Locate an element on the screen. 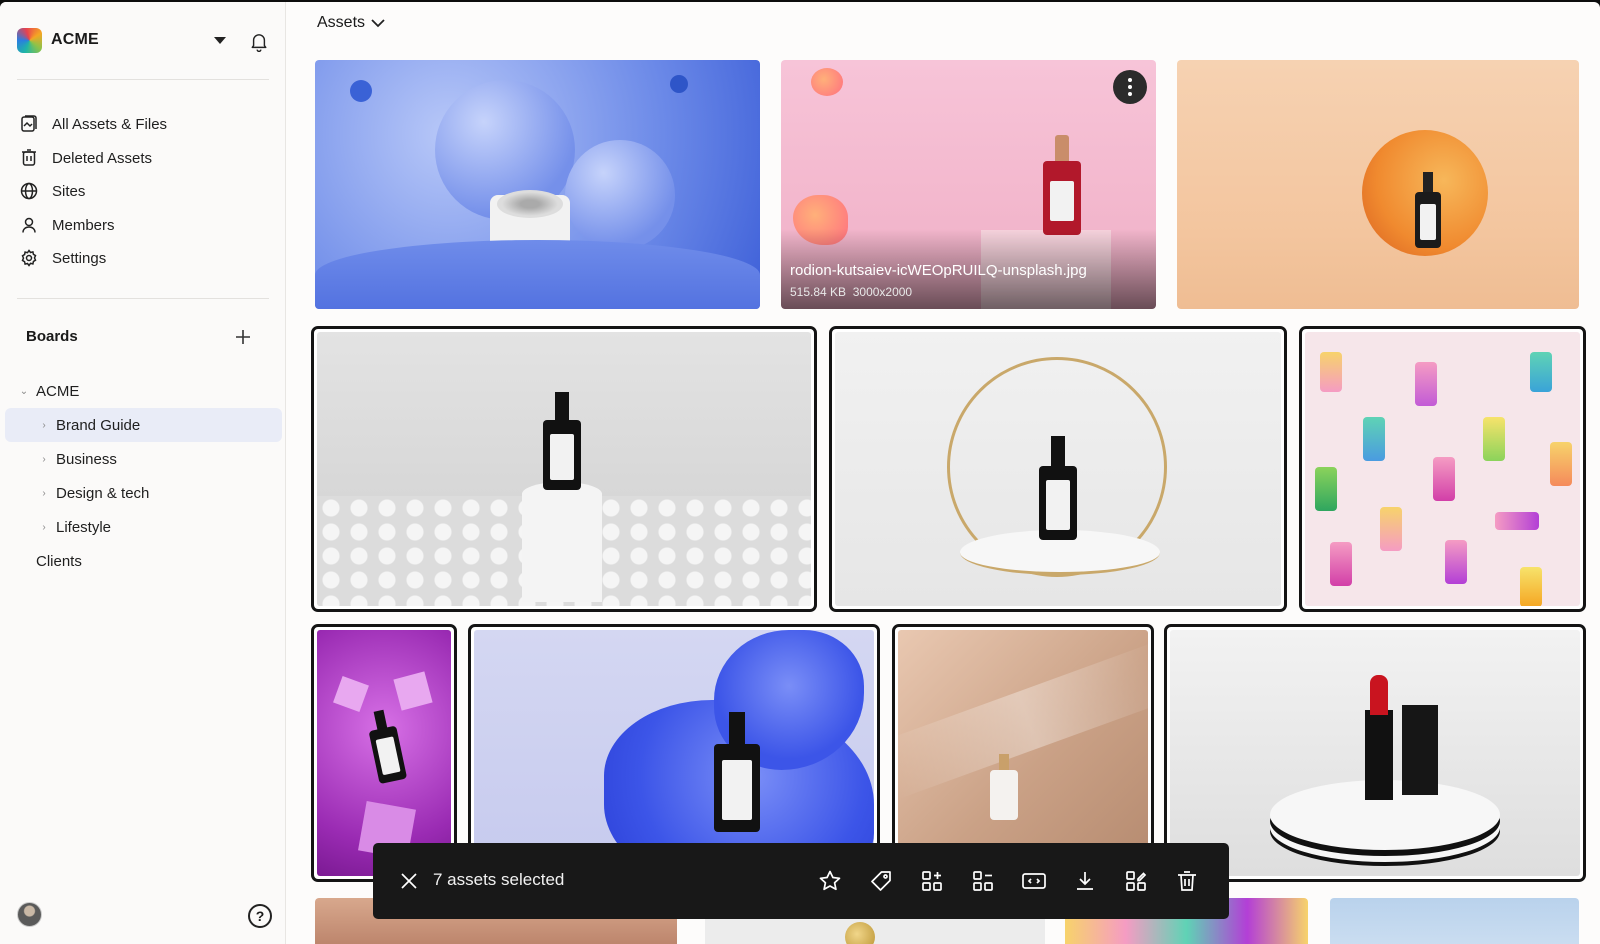 Image resolution: width=1600 pixels, height=944 pixels. breadcrumb: Assets is located at coordinates (351, 23).